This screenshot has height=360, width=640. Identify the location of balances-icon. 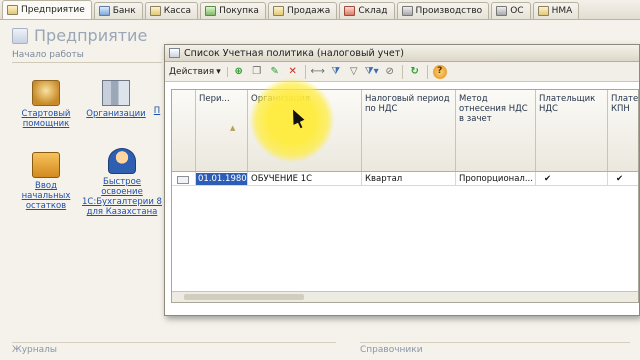
(46, 165).